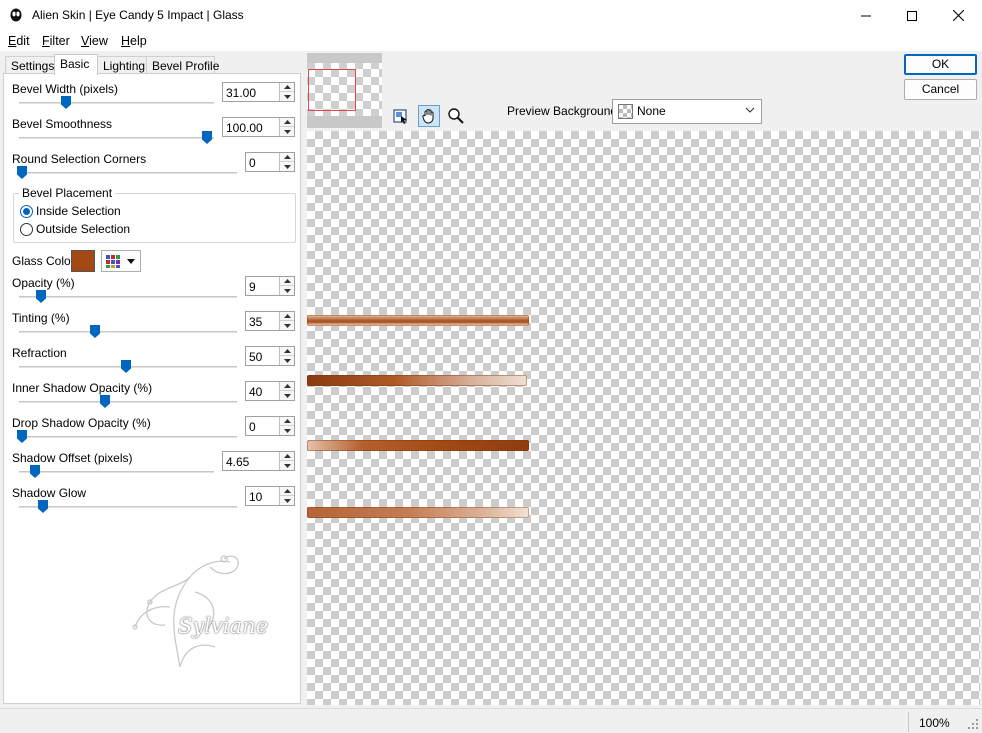  What do you see at coordinates (76, 64) in the screenshot?
I see `tab-basic: Basic` at bounding box center [76, 64].